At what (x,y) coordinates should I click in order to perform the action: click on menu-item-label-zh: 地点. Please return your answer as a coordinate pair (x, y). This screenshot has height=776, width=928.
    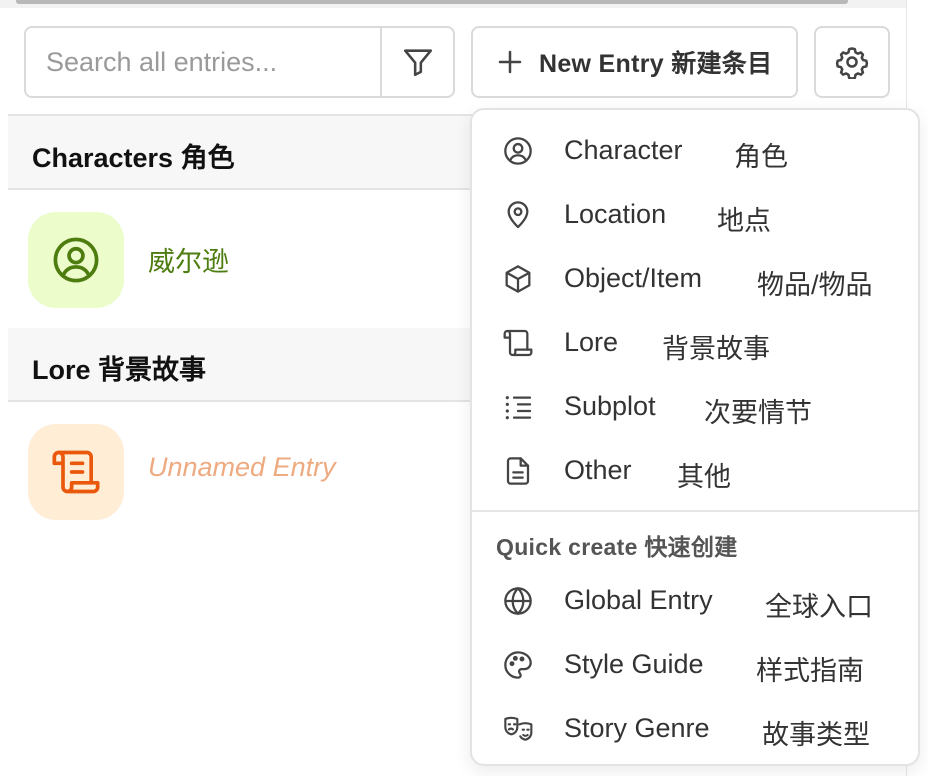
    Looking at the image, I should click on (744, 221).